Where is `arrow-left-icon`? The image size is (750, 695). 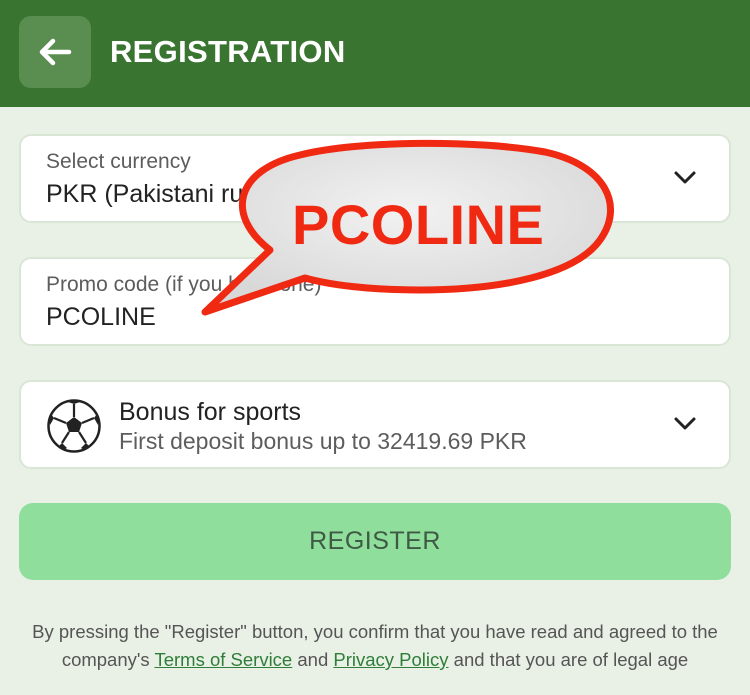
arrow-left-icon is located at coordinates (55, 52).